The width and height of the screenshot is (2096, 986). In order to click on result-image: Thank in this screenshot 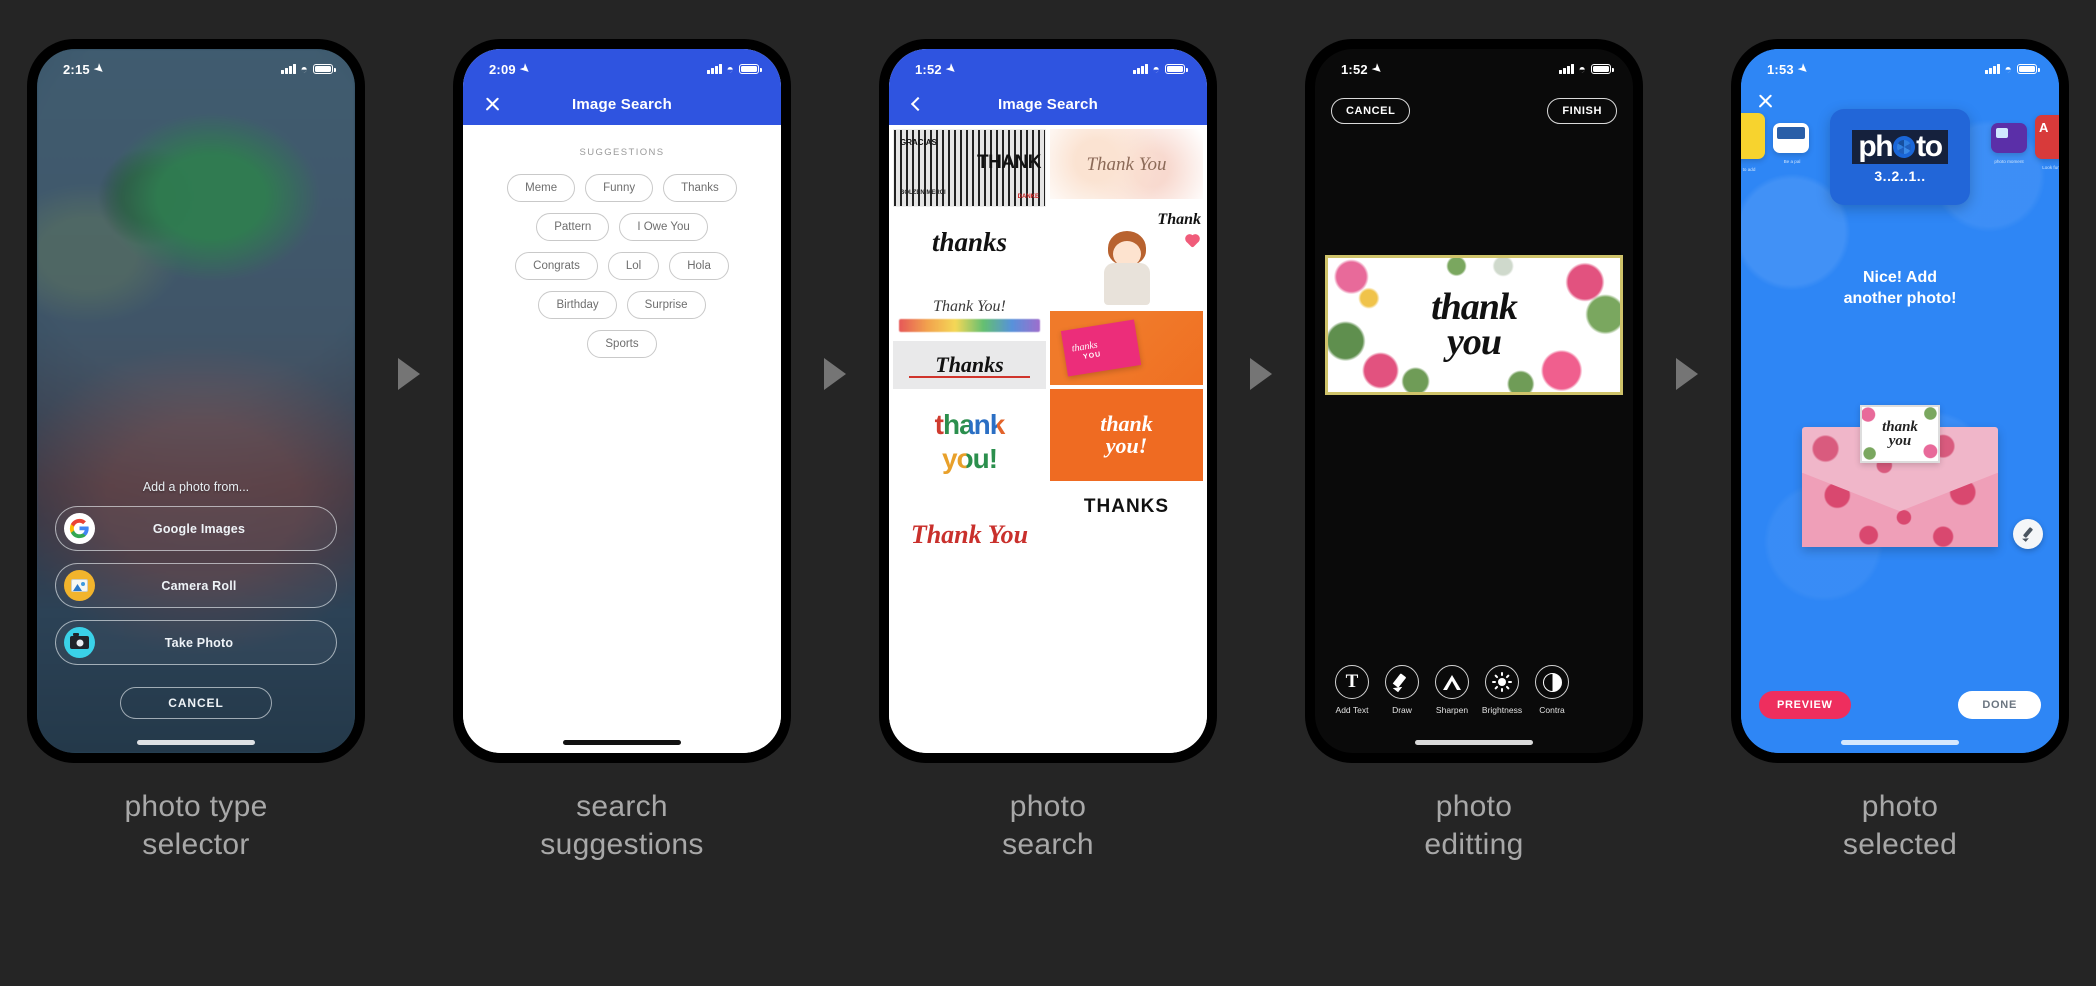, I will do `click(1126, 255)`.